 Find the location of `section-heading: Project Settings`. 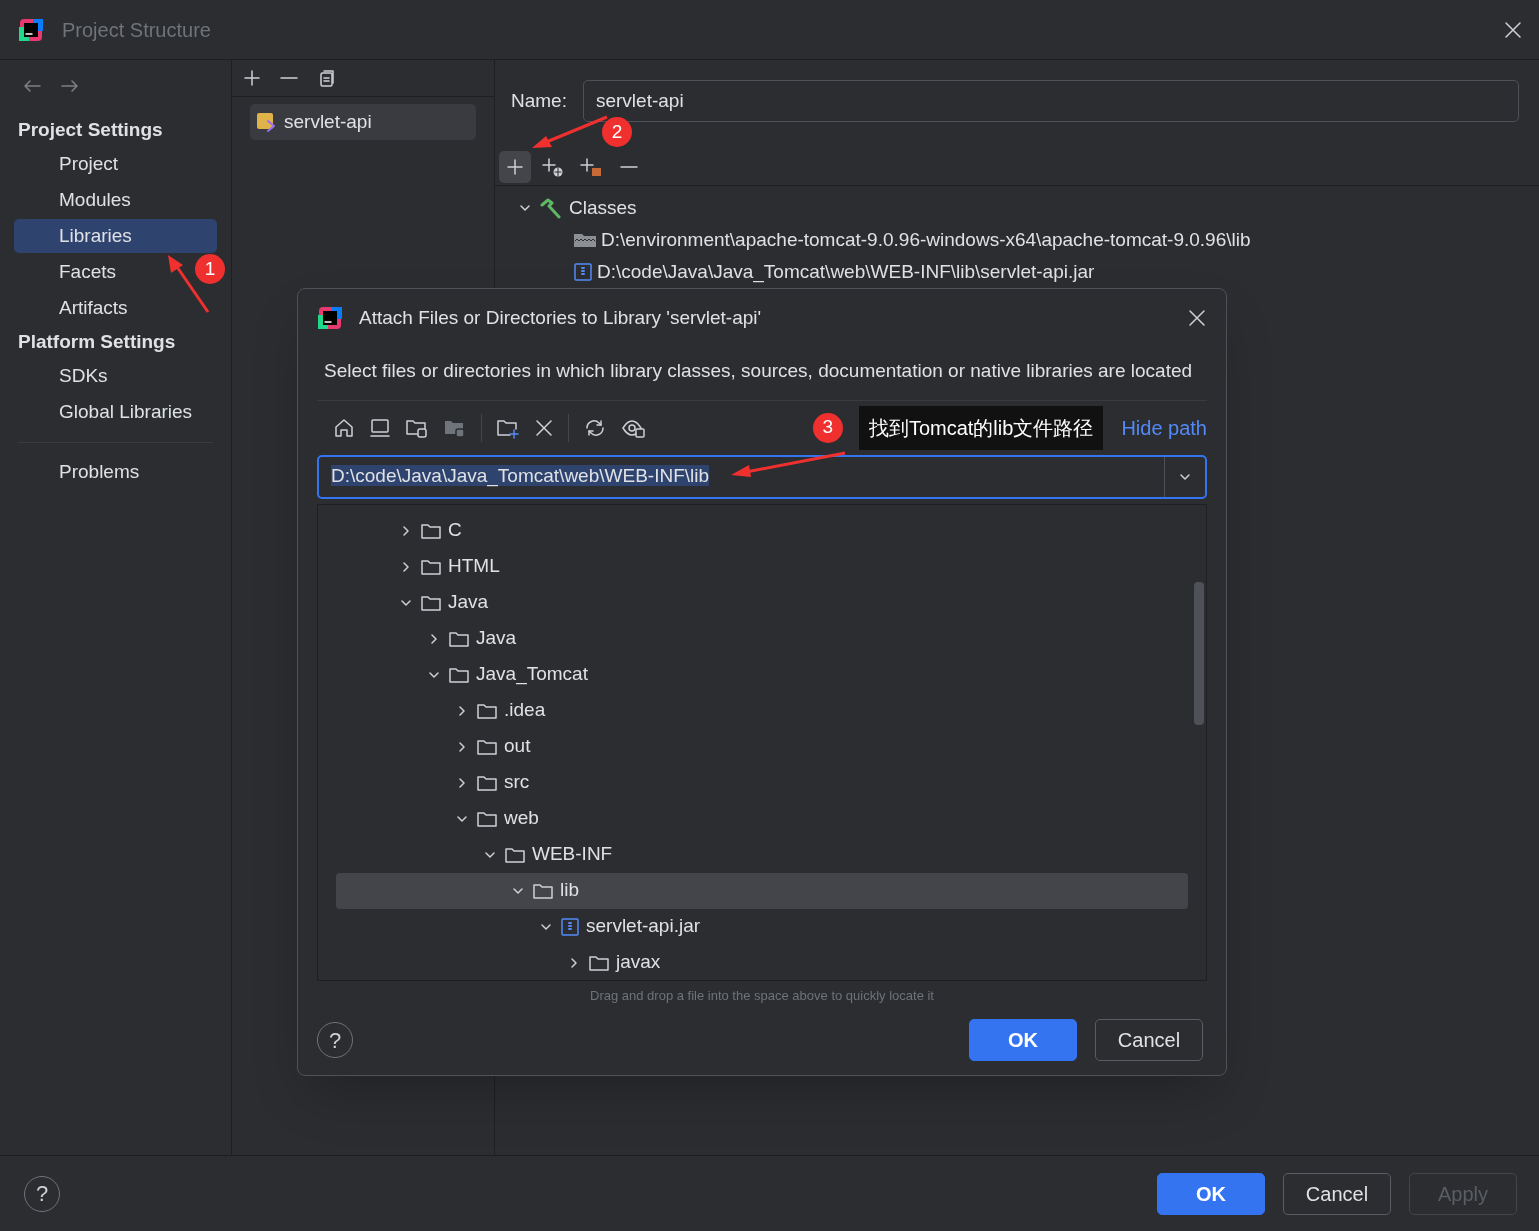

section-heading: Project Settings is located at coordinates (90, 129).